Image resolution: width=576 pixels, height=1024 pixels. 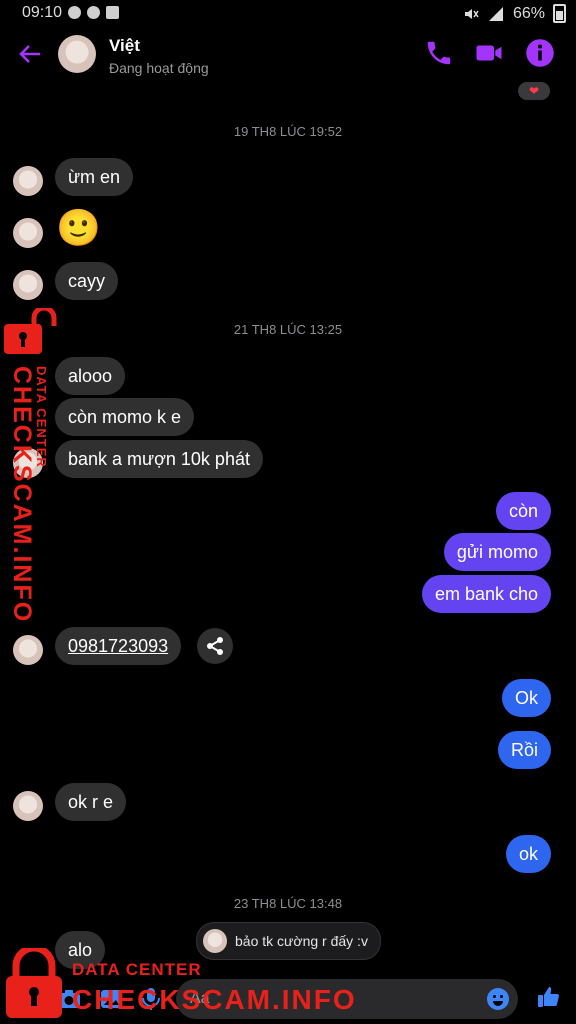 What do you see at coordinates (78, 228) in the screenshot?
I see `emoji-message: 🙂` at bounding box center [78, 228].